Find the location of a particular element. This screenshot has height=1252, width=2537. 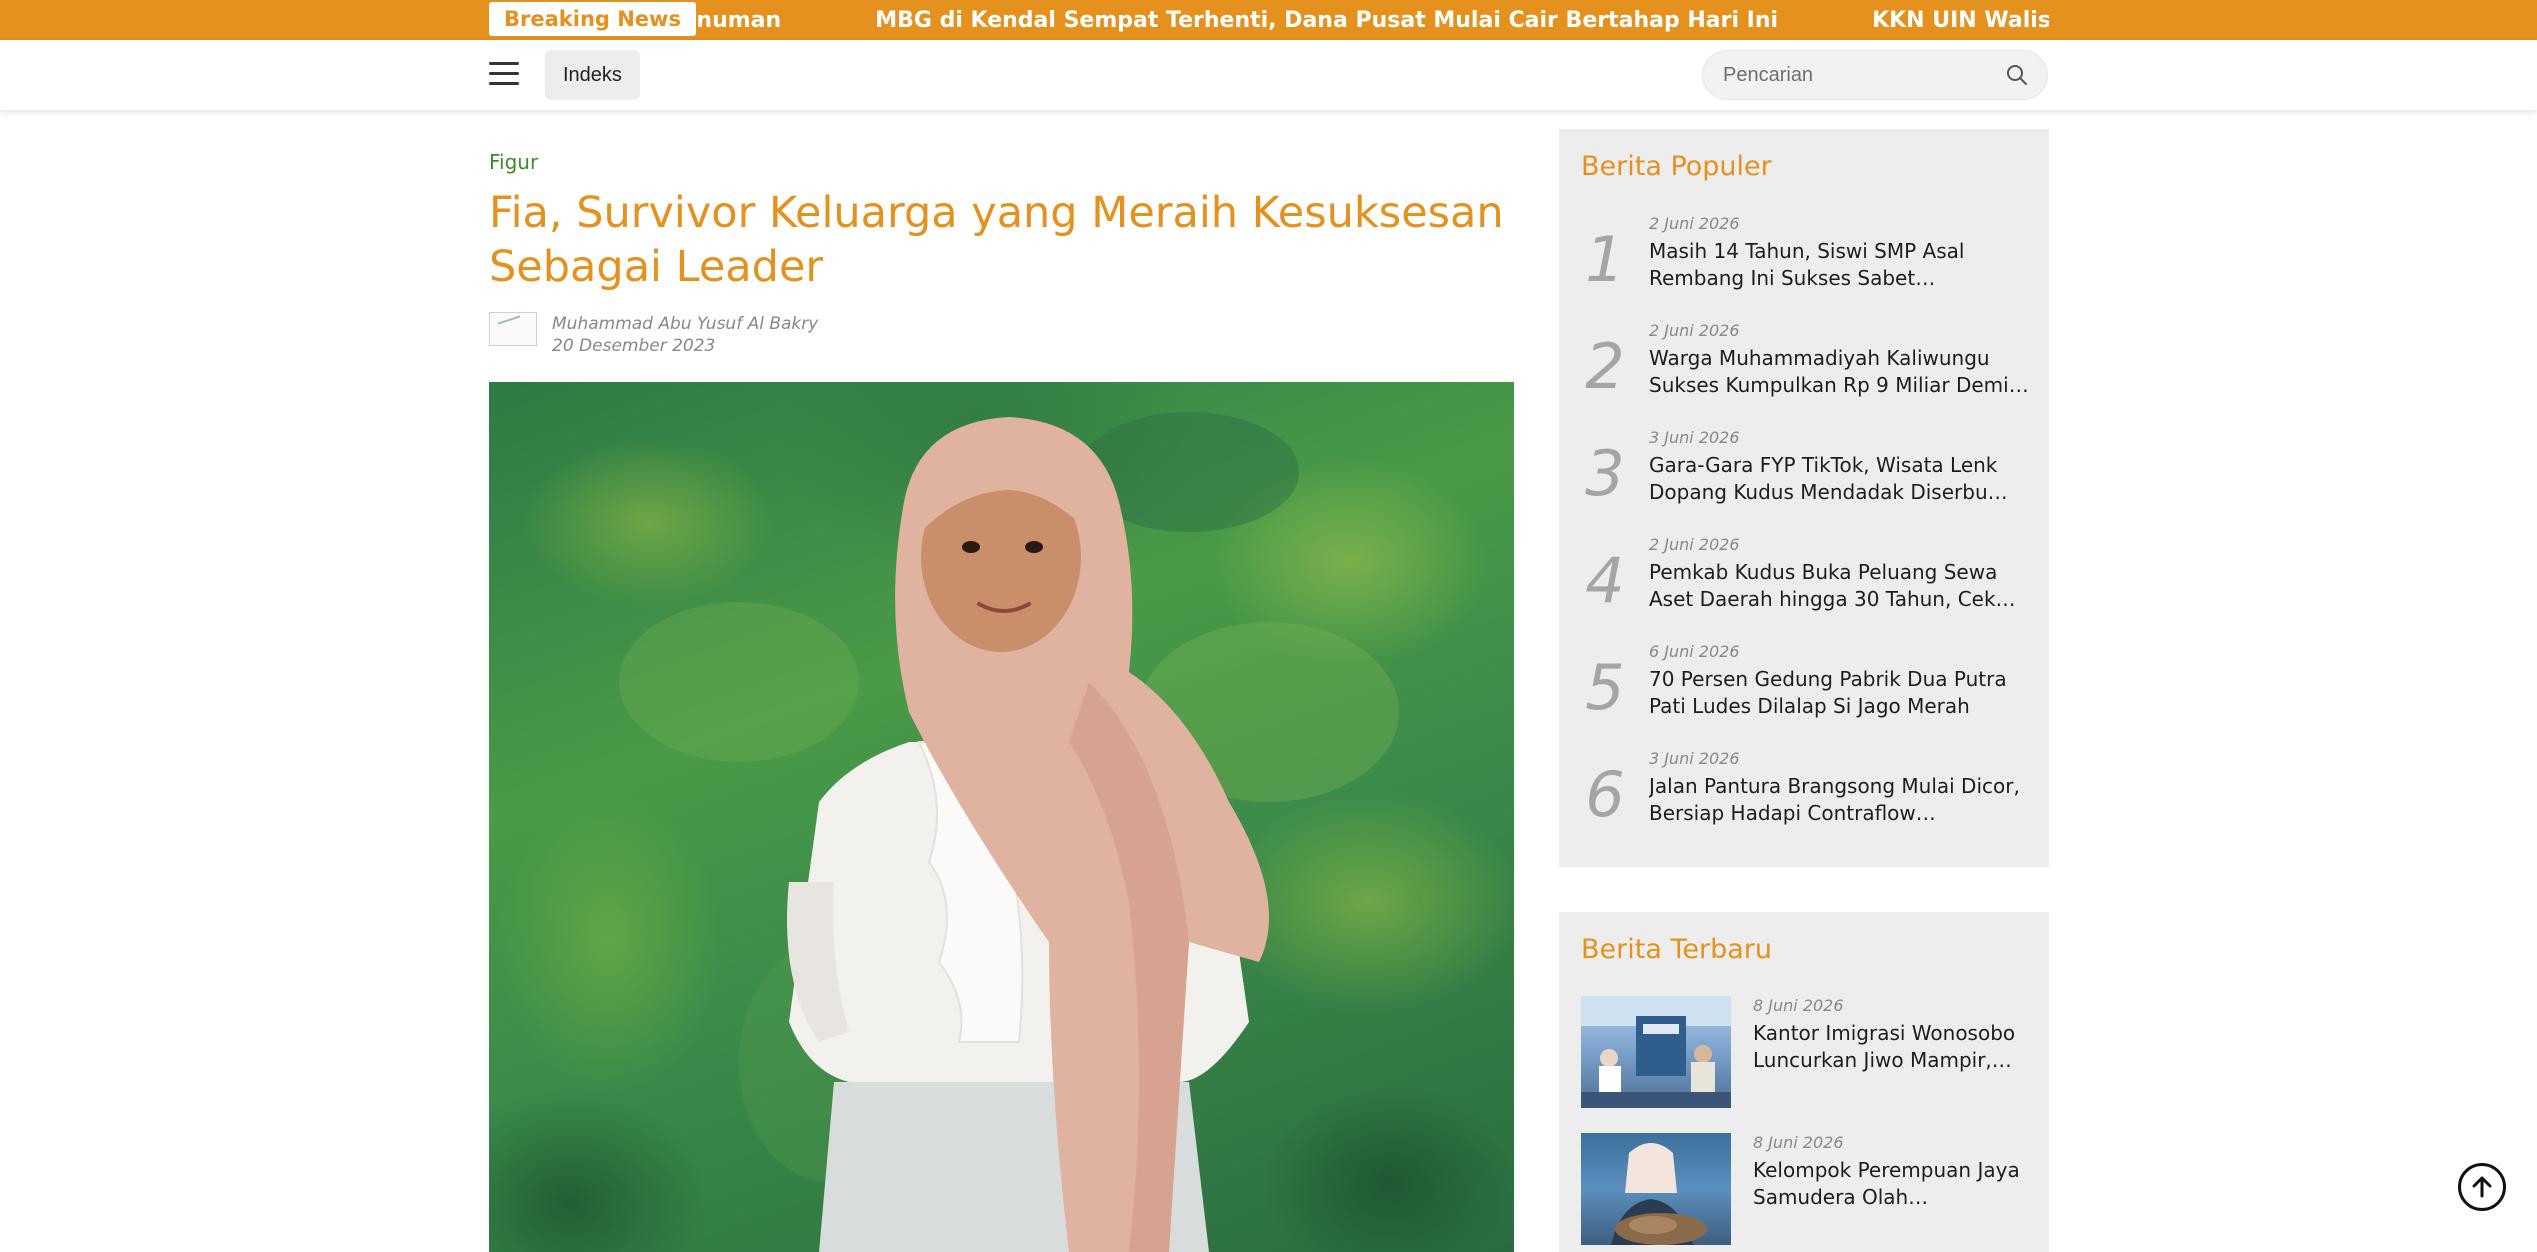

author-avatar is located at coordinates (513, 329).